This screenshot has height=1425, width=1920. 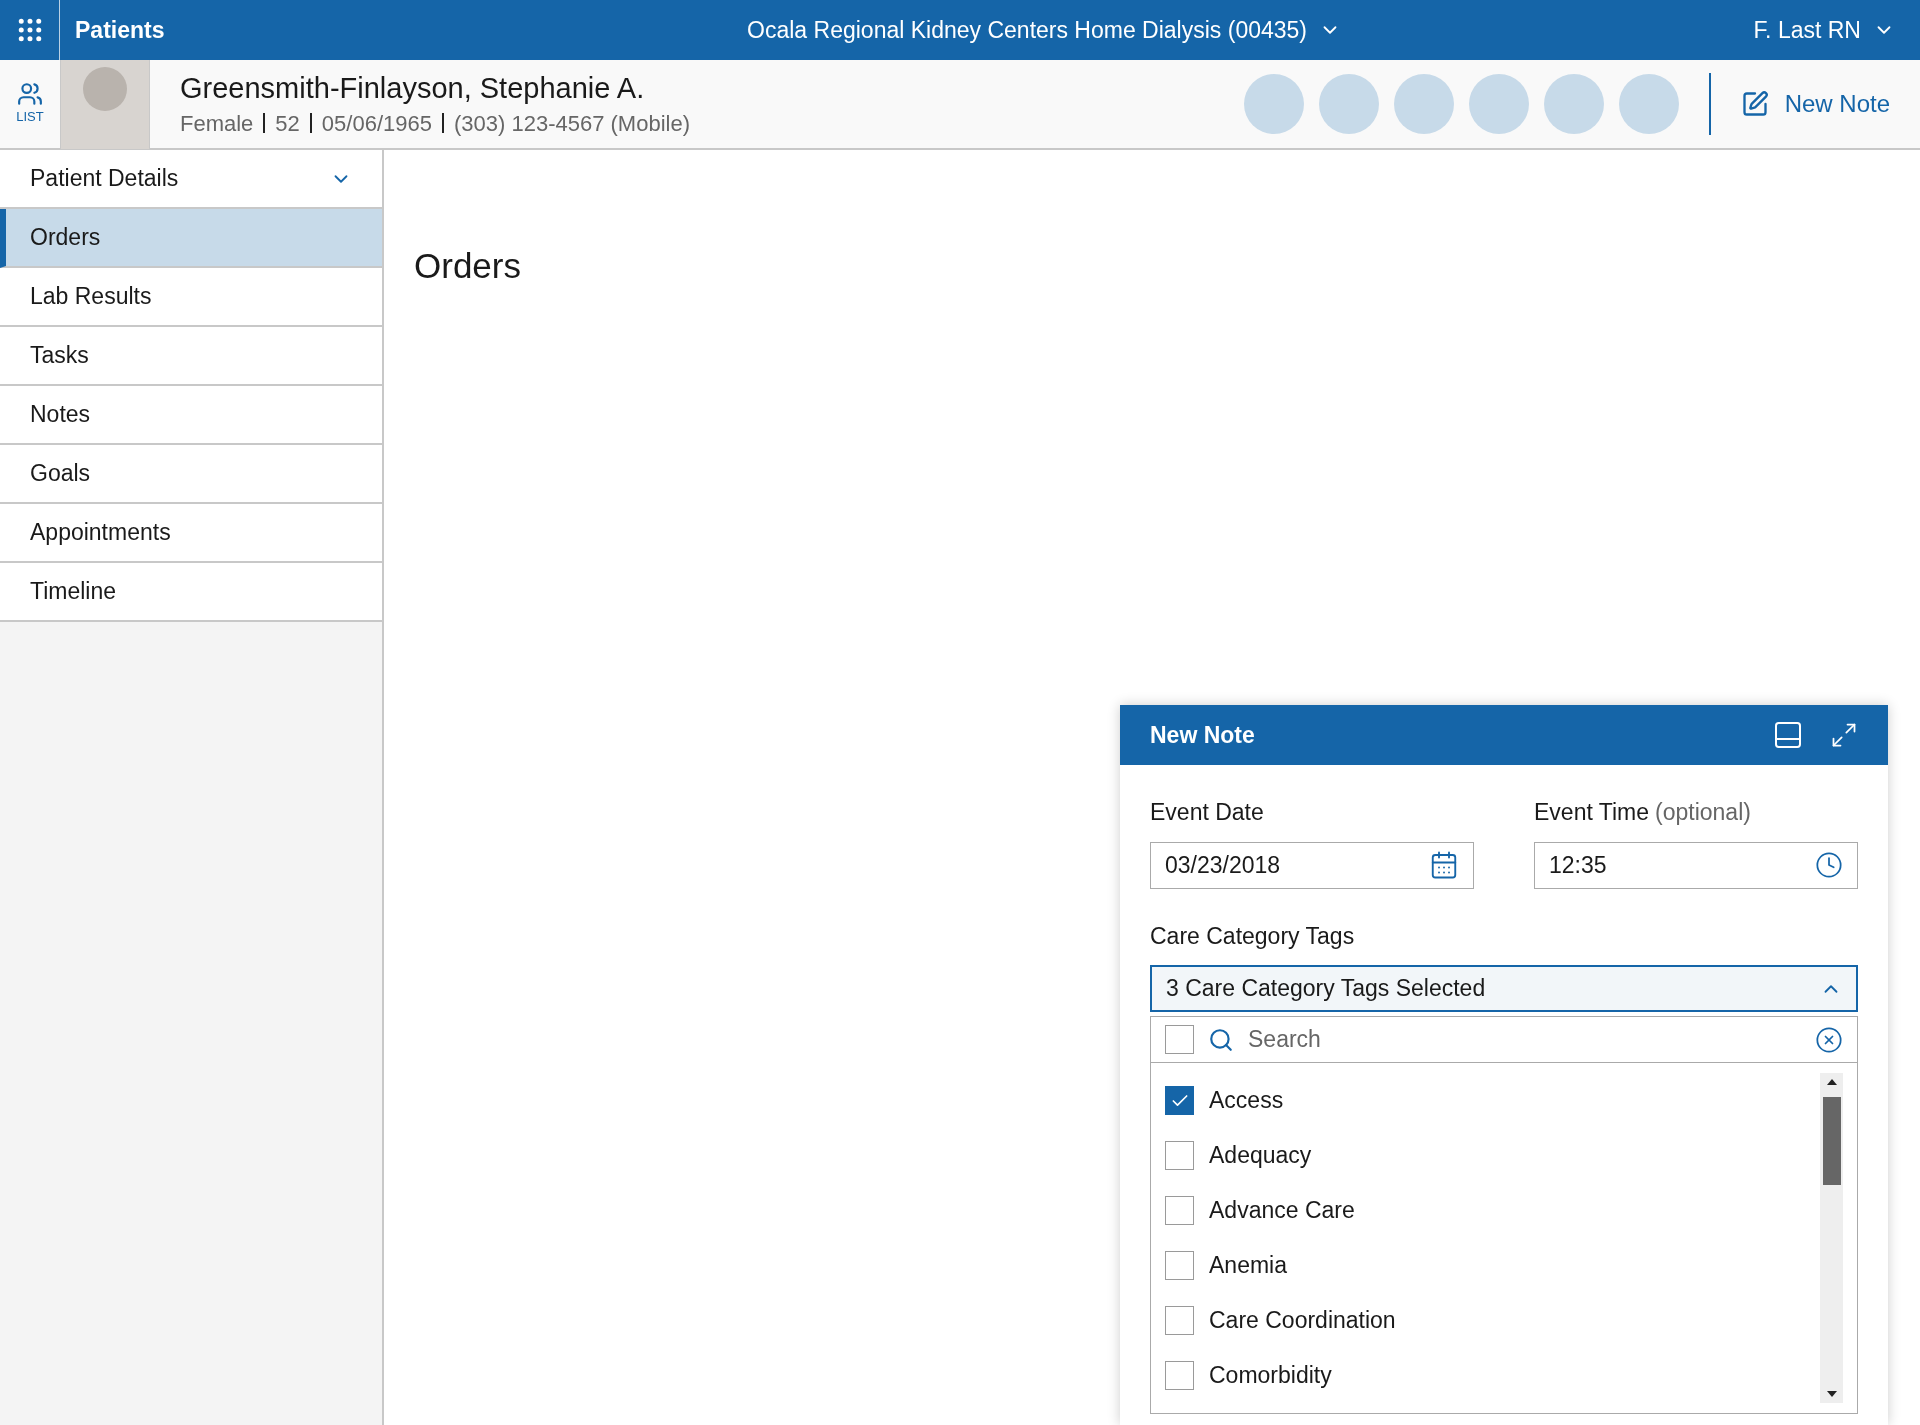 I want to click on sidebar-item: Goals, so click(x=191, y=474).